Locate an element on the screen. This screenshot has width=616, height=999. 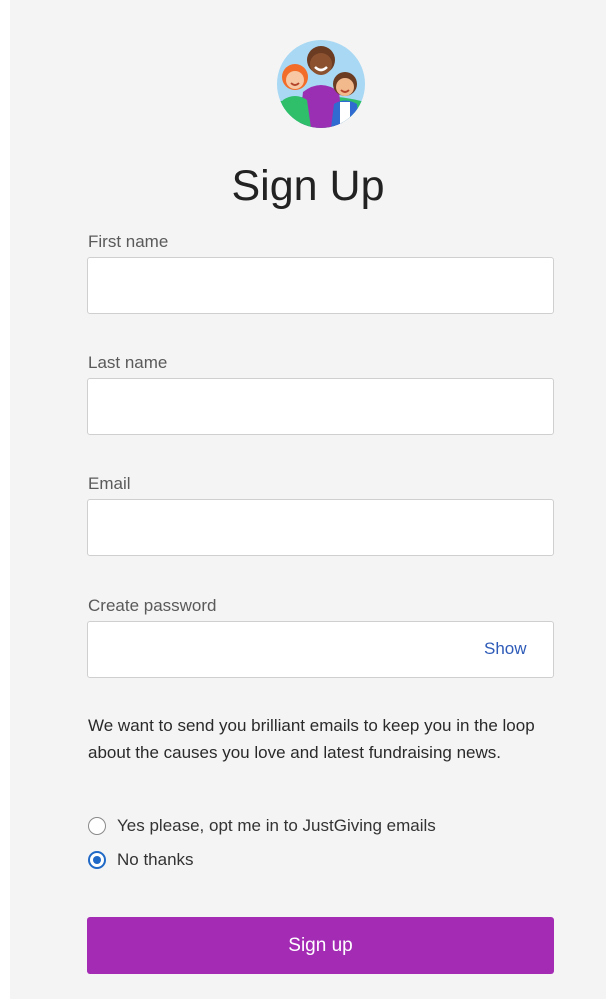
sign-up-button: Sign up is located at coordinates (320, 945).